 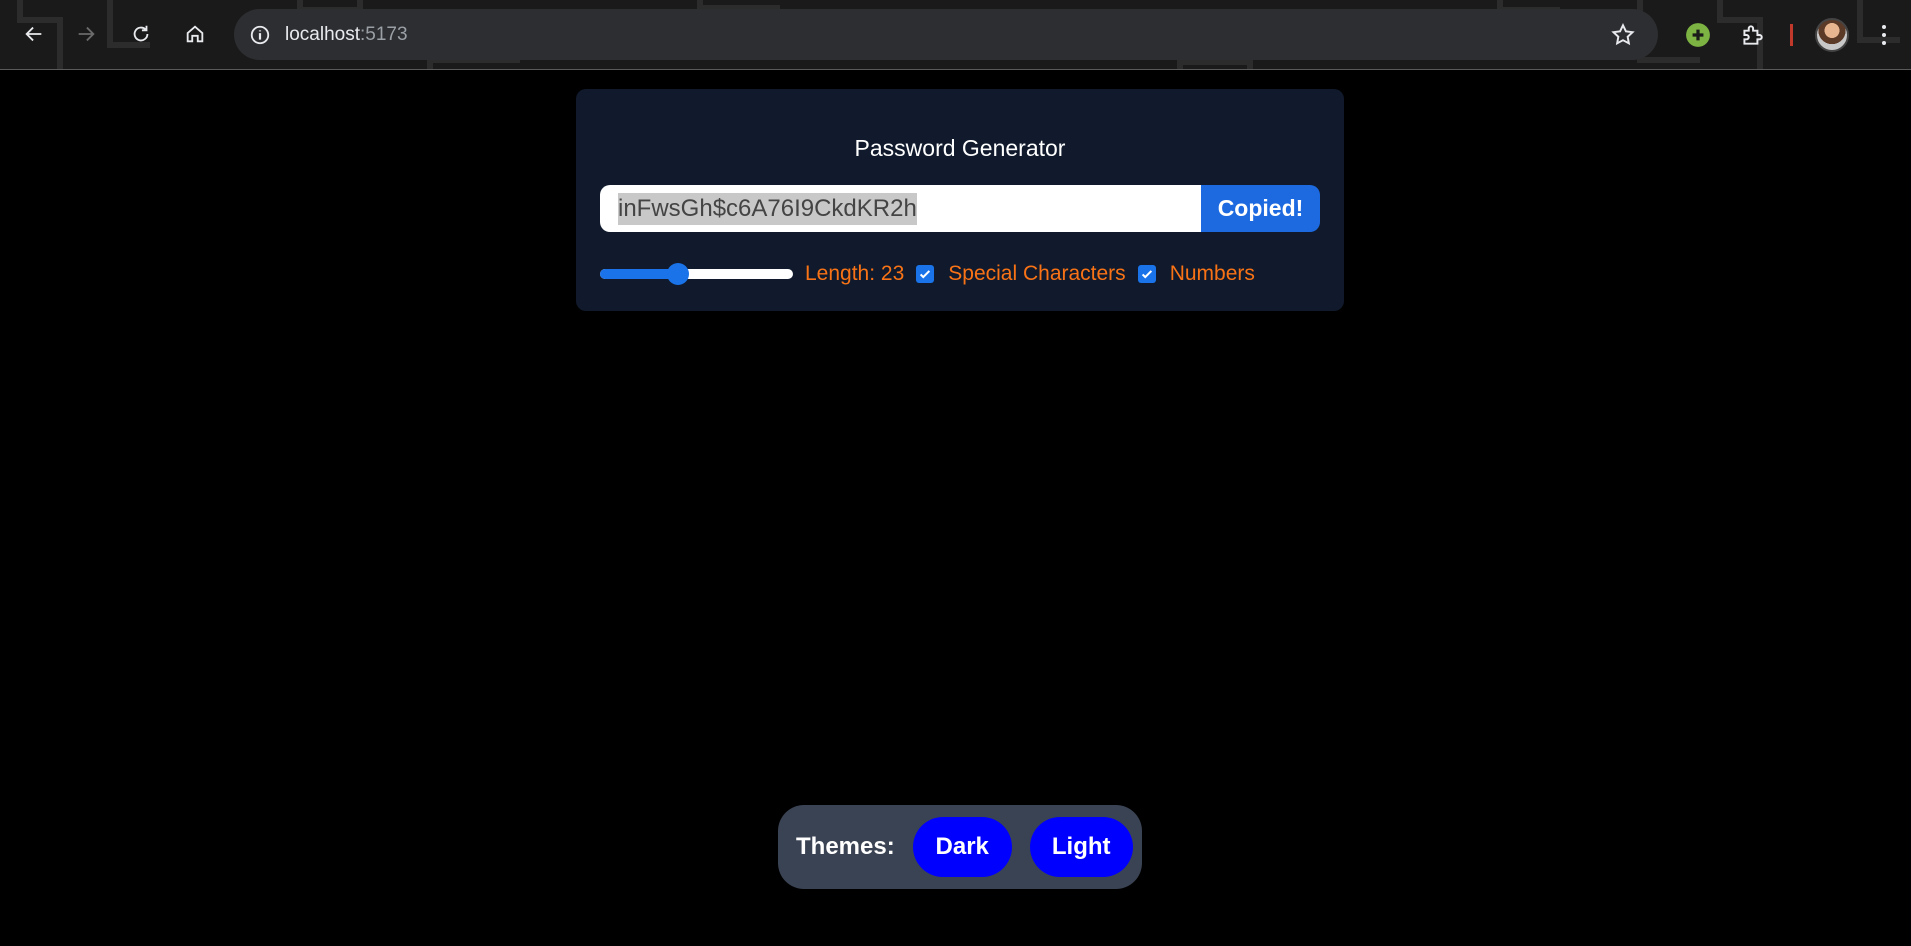 What do you see at coordinates (845, 846) in the screenshot?
I see `themes-label: Themes:` at bounding box center [845, 846].